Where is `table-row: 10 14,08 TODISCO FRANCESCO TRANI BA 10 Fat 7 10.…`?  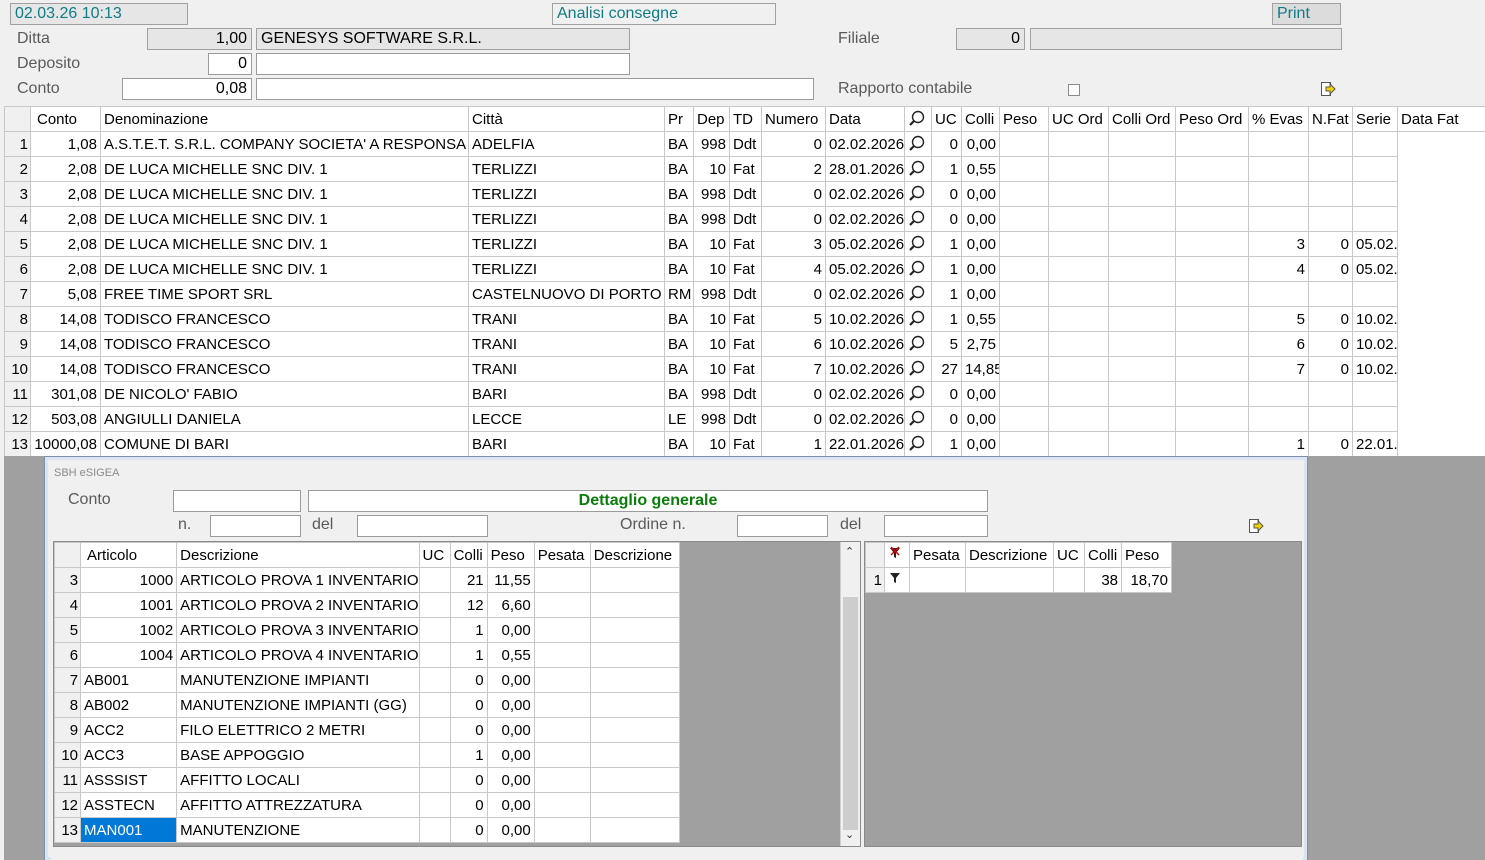
table-row: 10 14,08 TODISCO FRANCESCO TRANI BA 10 Fat 7 10.… is located at coordinates (744, 369).